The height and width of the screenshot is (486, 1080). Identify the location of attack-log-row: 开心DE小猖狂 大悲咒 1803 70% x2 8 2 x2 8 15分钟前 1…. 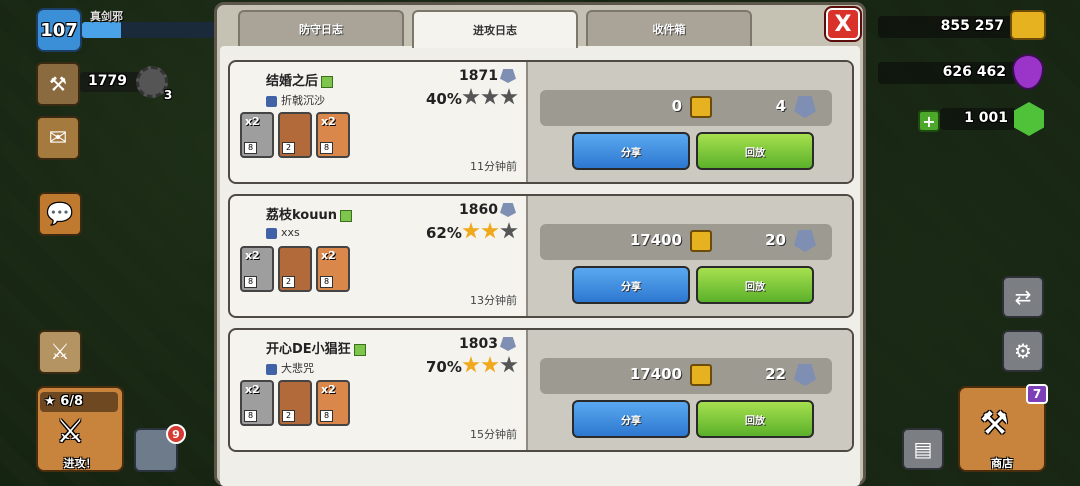
(541, 390).